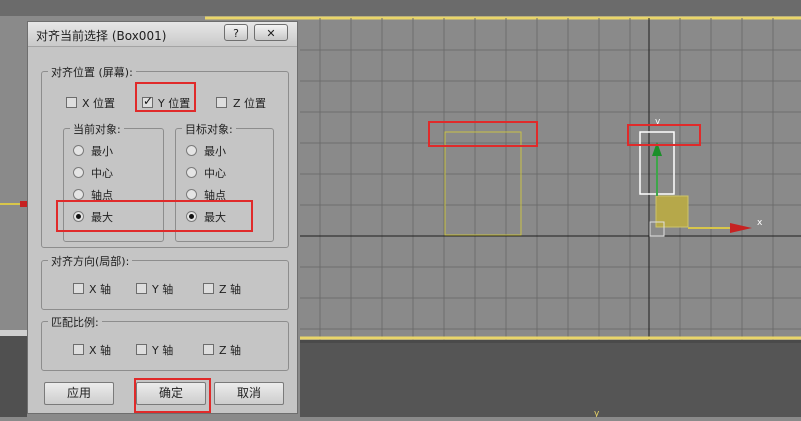 This screenshot has height=421, width=801. Describe the element at coordinates (100, 289) in the screenshot. I see `orient-x-label: X 轴` at that location.